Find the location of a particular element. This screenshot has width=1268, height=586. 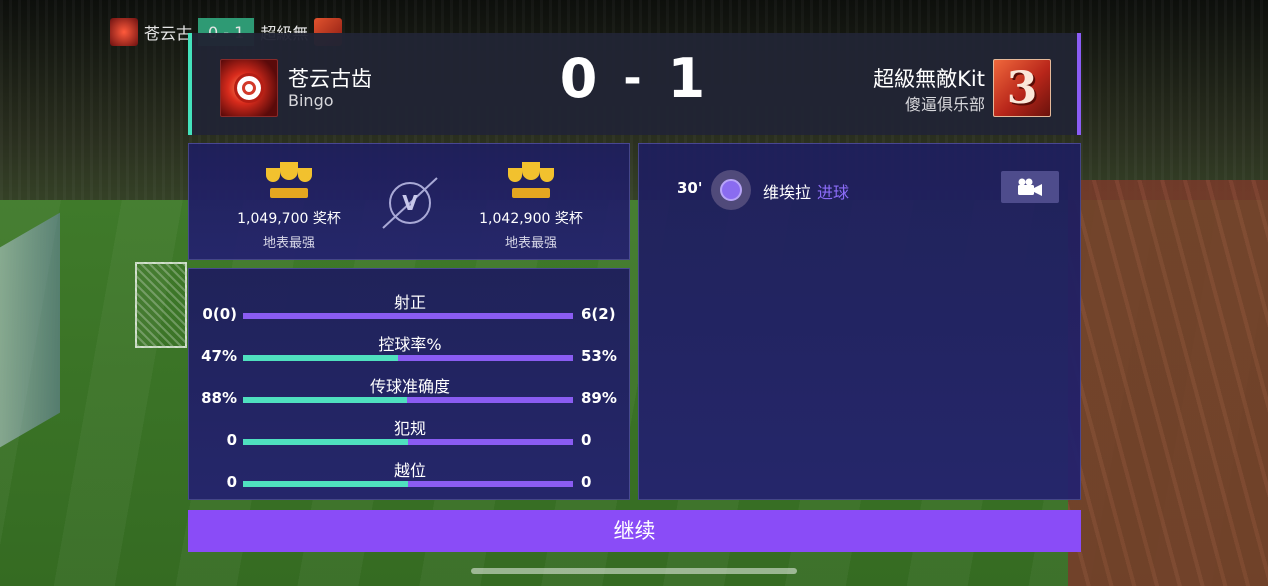

event-description: 维埃拉 进球 is located at coordinates (806, 191).